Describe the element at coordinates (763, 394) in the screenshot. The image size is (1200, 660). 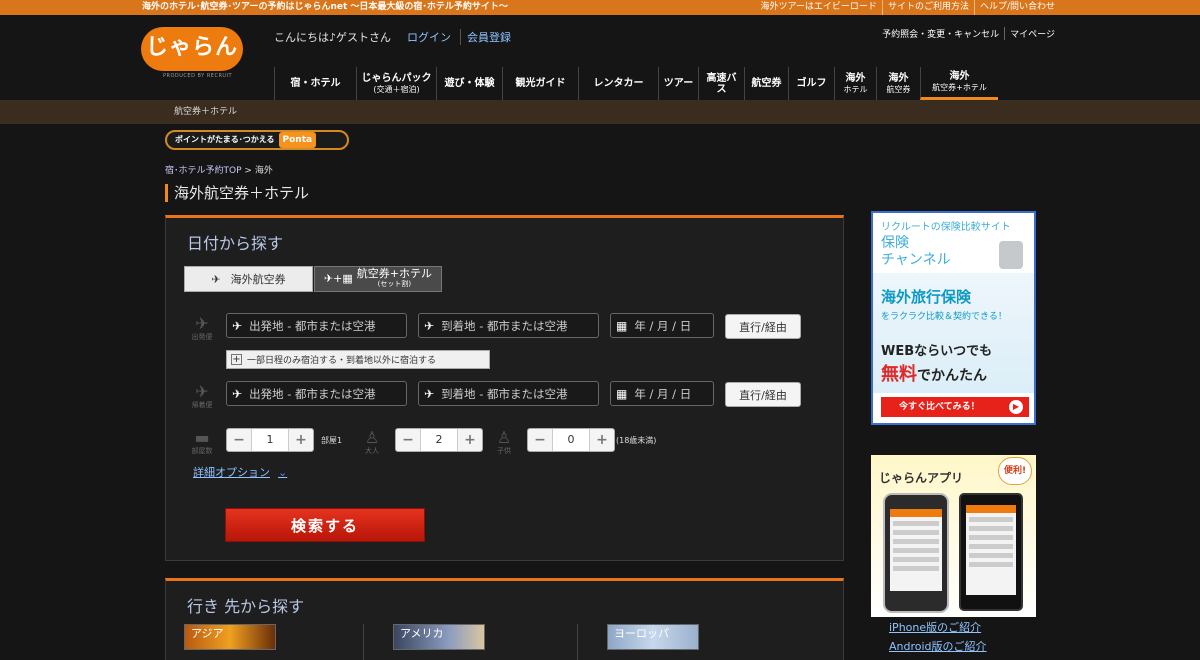
I see `return-via-button: 直行/経由` at that location.